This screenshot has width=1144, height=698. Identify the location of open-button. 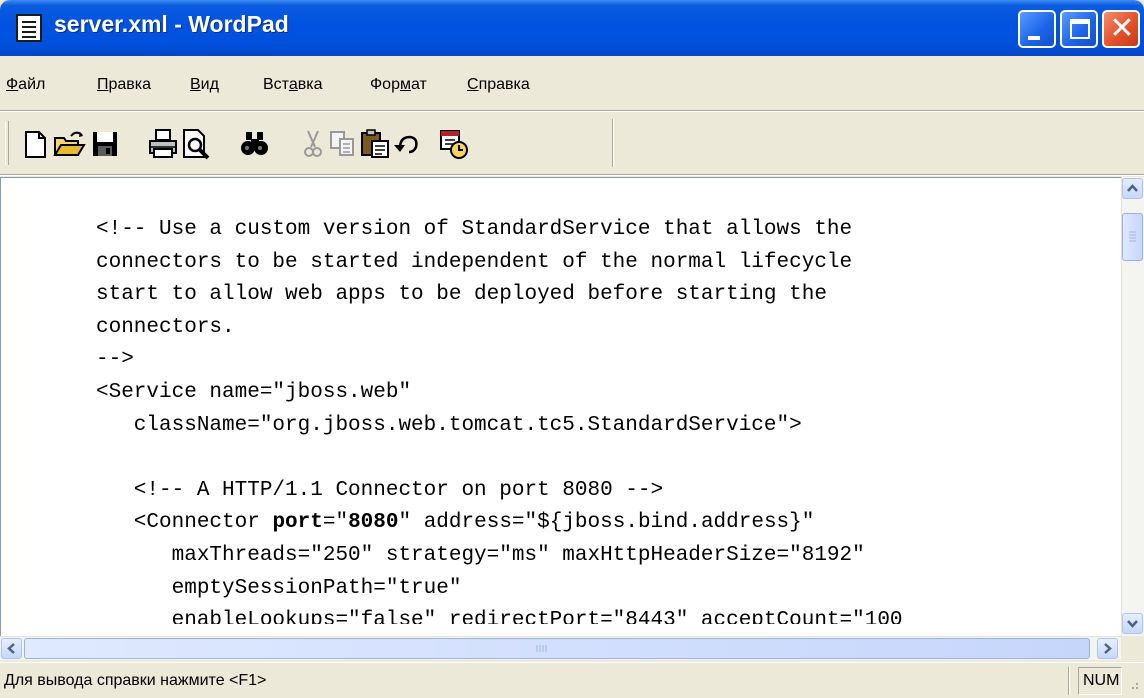
(69, 144).